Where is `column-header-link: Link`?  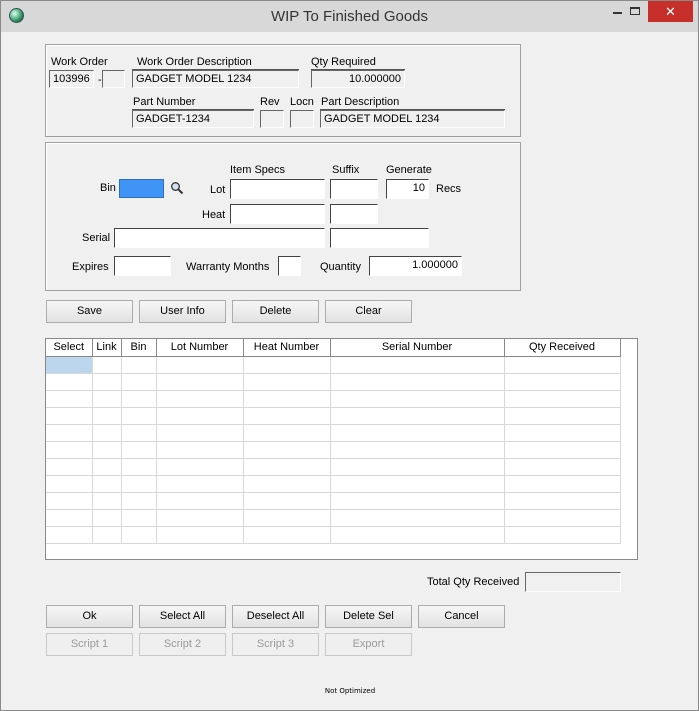 column-header-link: Link is located at coordinates (106, 348).